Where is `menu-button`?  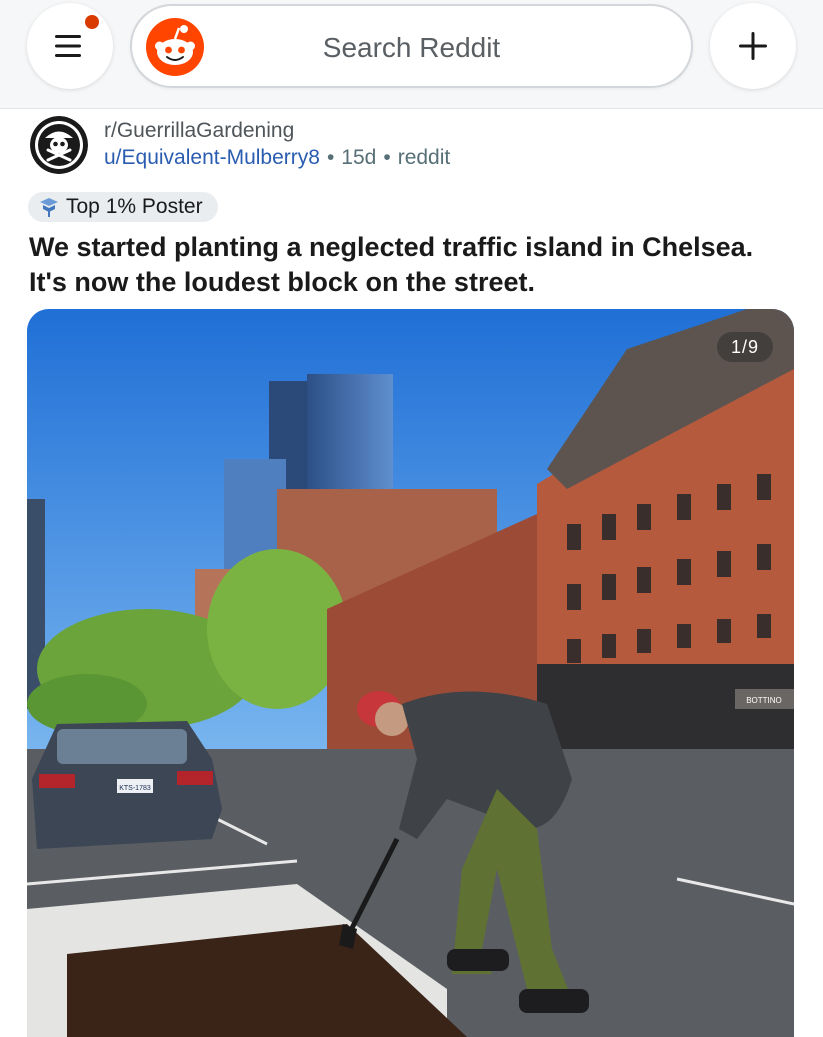
menu-button is located at coordinates (70, 46).